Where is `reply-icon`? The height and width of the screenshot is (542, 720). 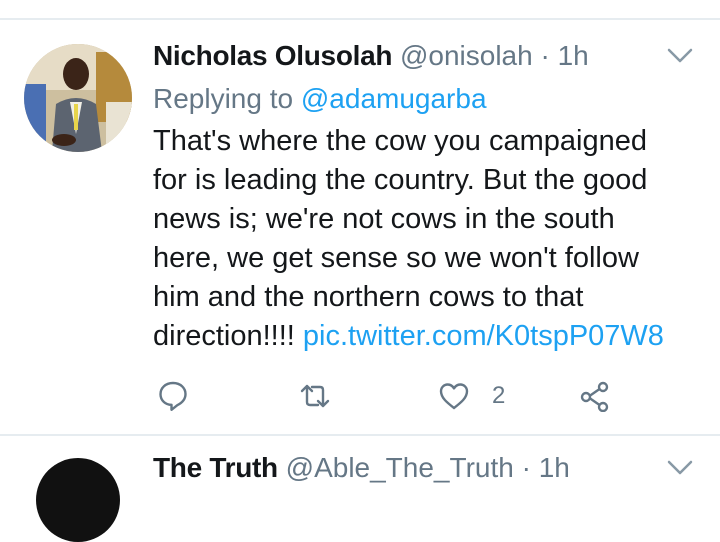
reply-icon is located at coordinates (173, 396).